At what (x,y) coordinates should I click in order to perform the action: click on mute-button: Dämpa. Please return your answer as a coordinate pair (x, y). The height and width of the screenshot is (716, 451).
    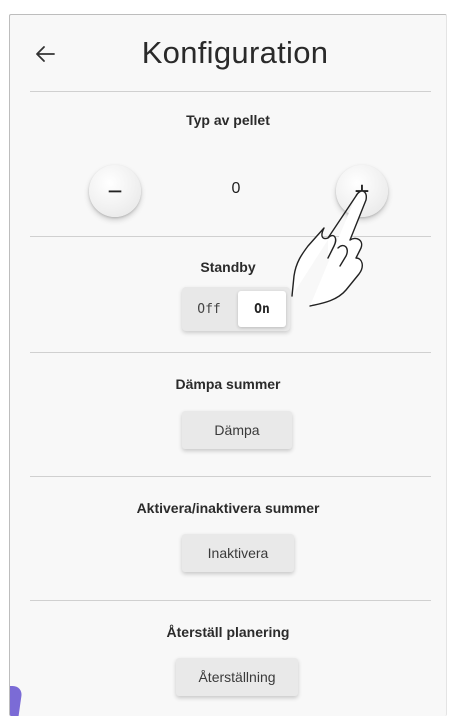
    Looking at the image, I should click on (237, 430).